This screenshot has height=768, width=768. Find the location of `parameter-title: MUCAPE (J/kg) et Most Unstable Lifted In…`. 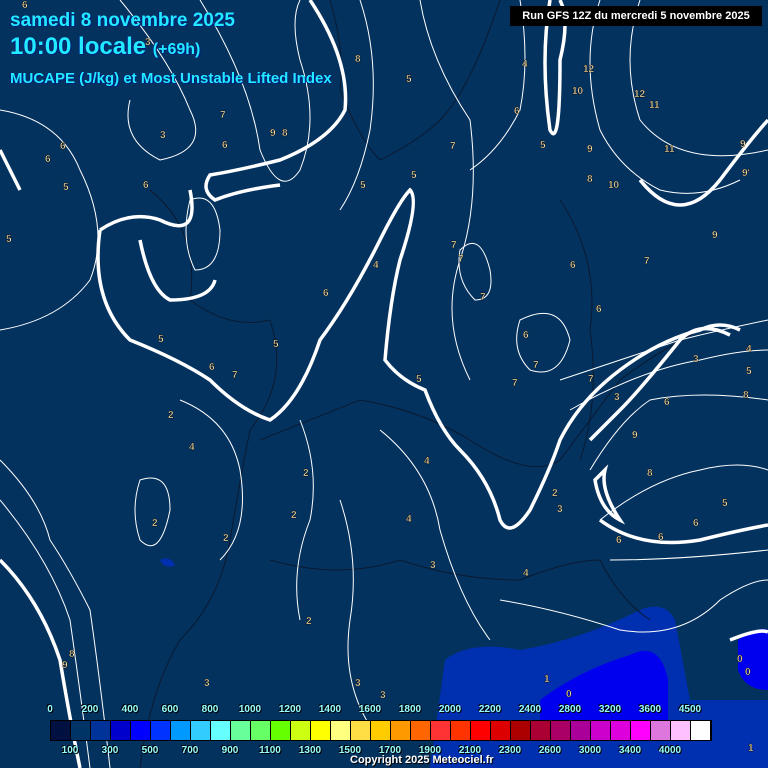

parameter-title: MUCAPE (J/kg) et Most Unstable Lifted In… is located at coordinates (171, 78).